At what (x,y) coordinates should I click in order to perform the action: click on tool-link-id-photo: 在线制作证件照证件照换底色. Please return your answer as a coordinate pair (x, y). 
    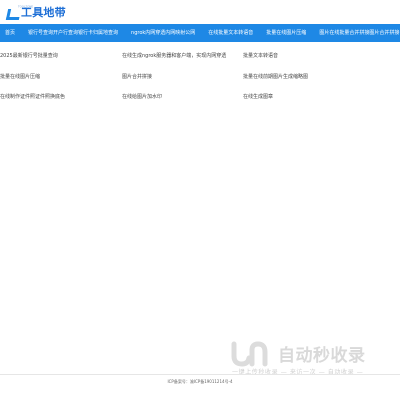
    Looking at the image, I should click on (32, 96).